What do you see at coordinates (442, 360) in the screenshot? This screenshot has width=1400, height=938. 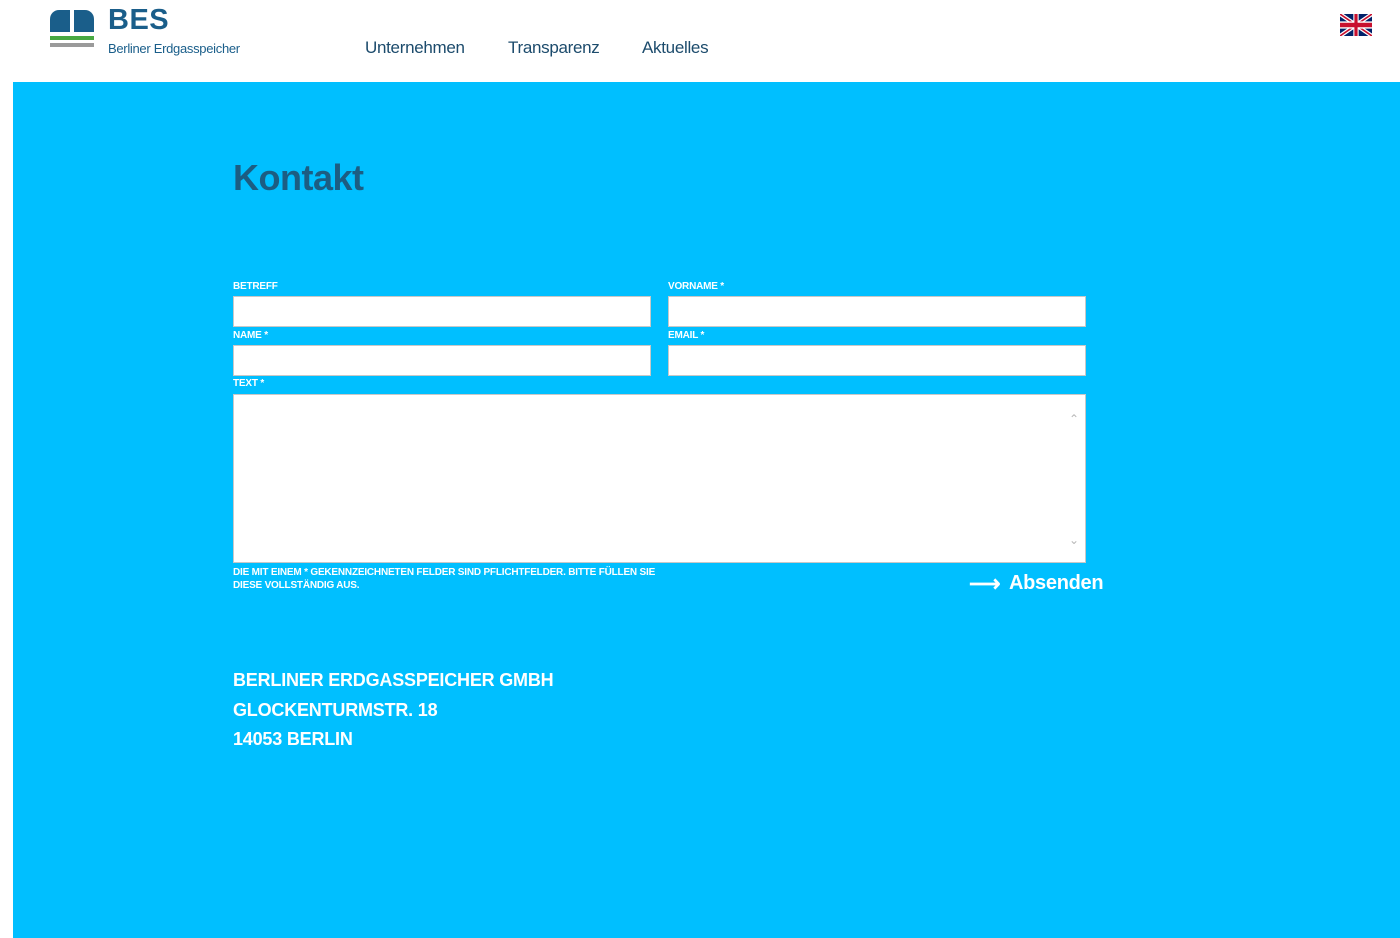 I see `name-input` at bounding box center [442, 360].